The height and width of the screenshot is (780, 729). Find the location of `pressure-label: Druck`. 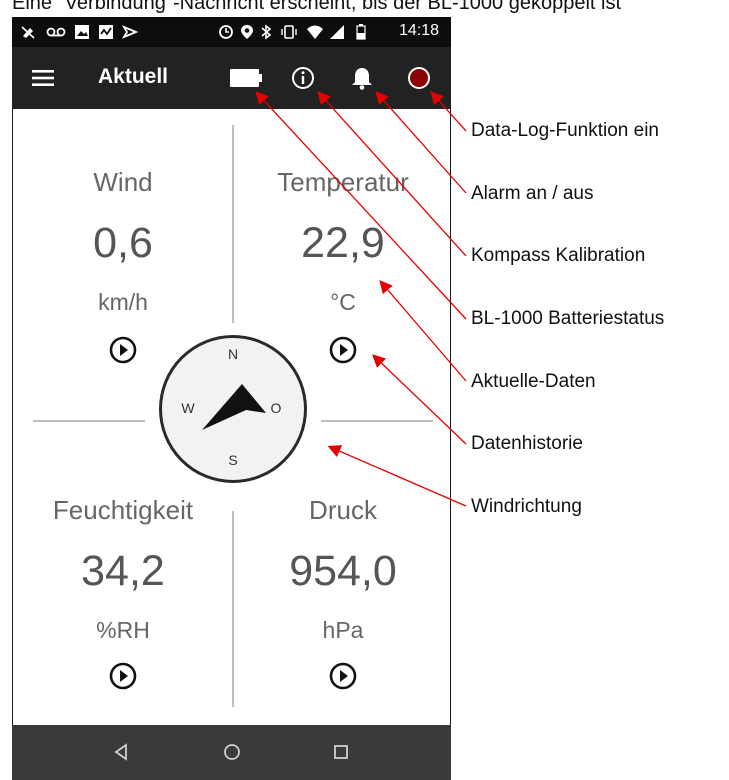

pressure-label: Druck is located at coordinates (343, 510).